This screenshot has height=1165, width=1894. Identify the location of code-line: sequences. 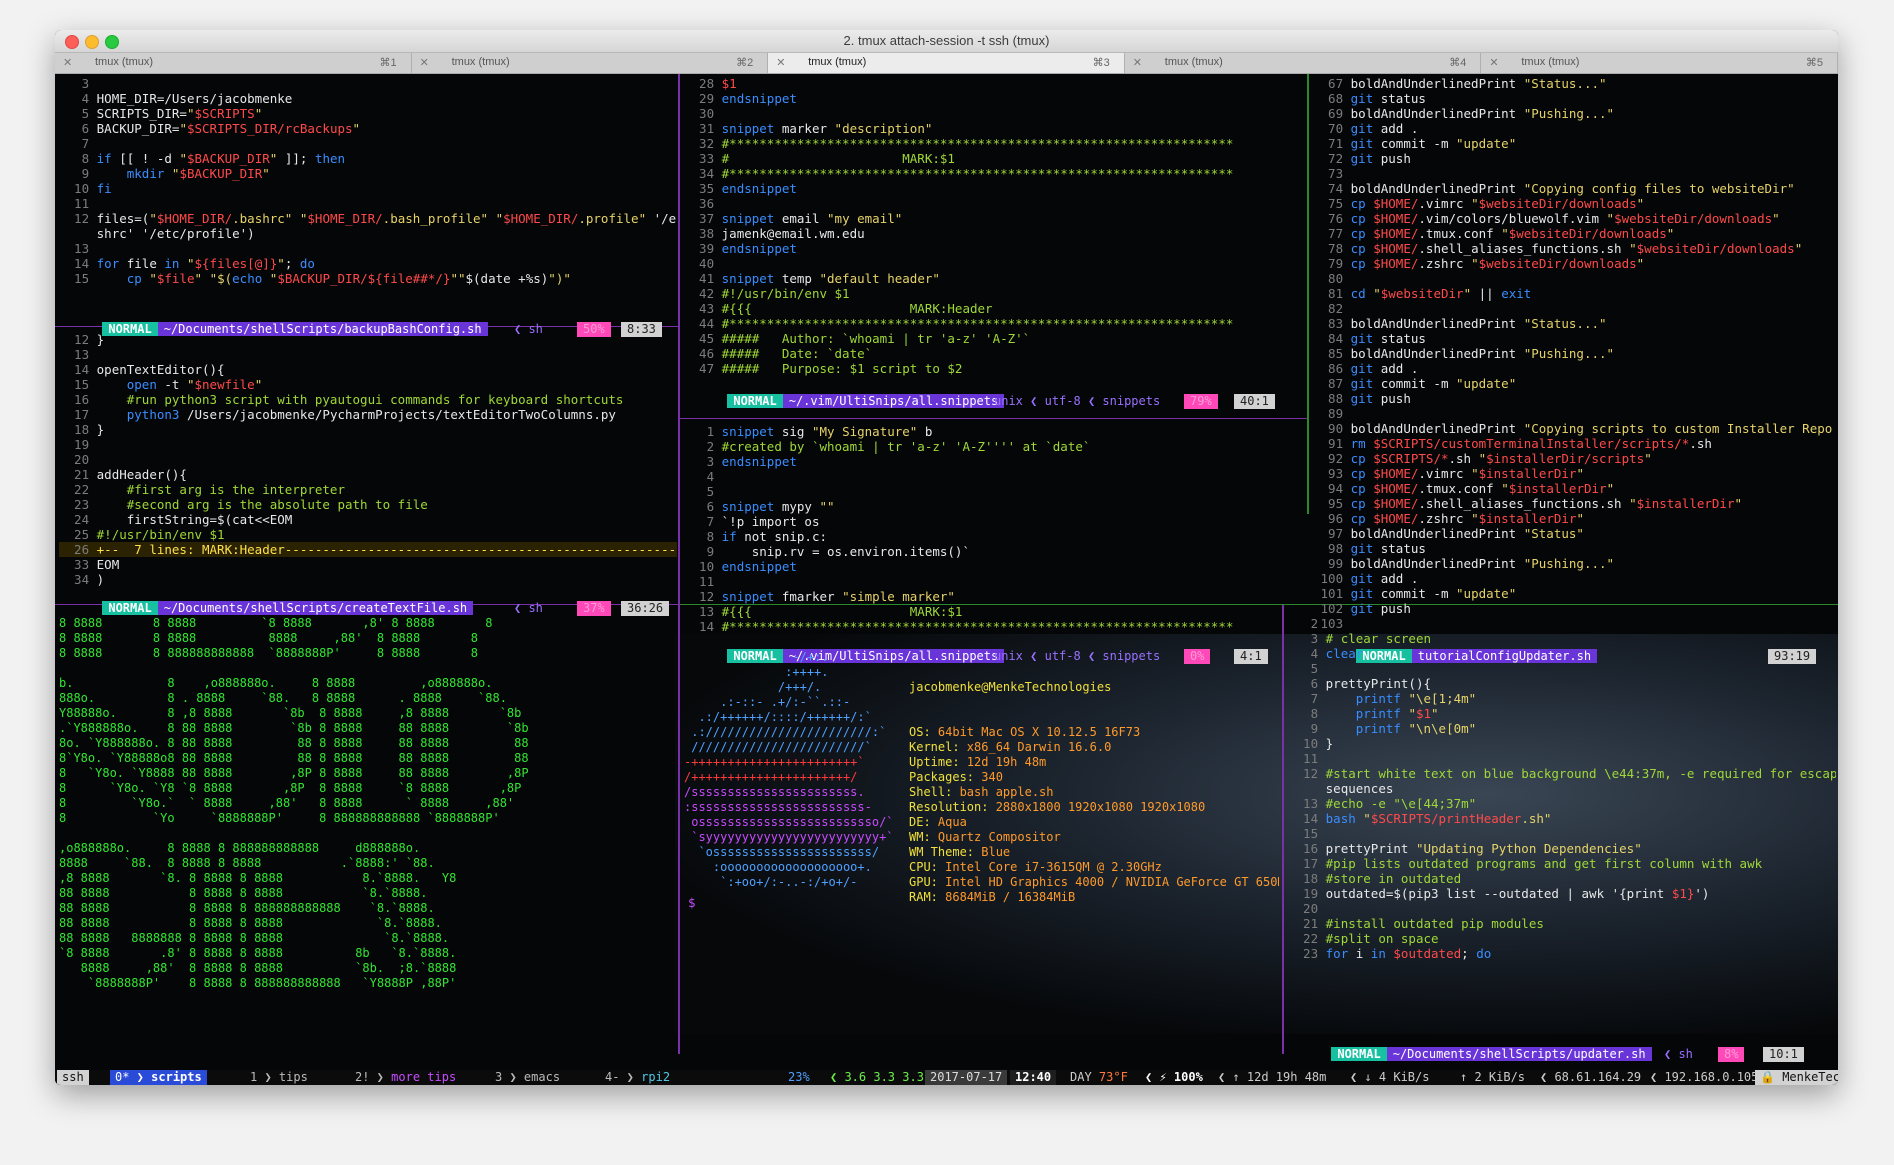
(1562, 788).